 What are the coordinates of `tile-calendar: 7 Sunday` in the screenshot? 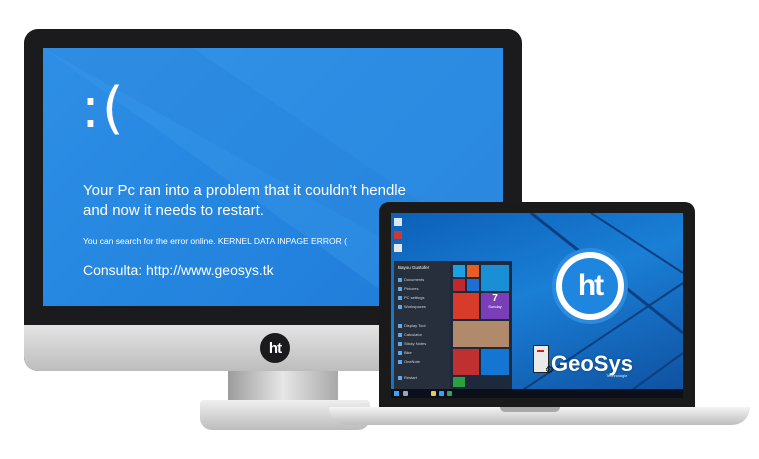 It's located at (495, 306).